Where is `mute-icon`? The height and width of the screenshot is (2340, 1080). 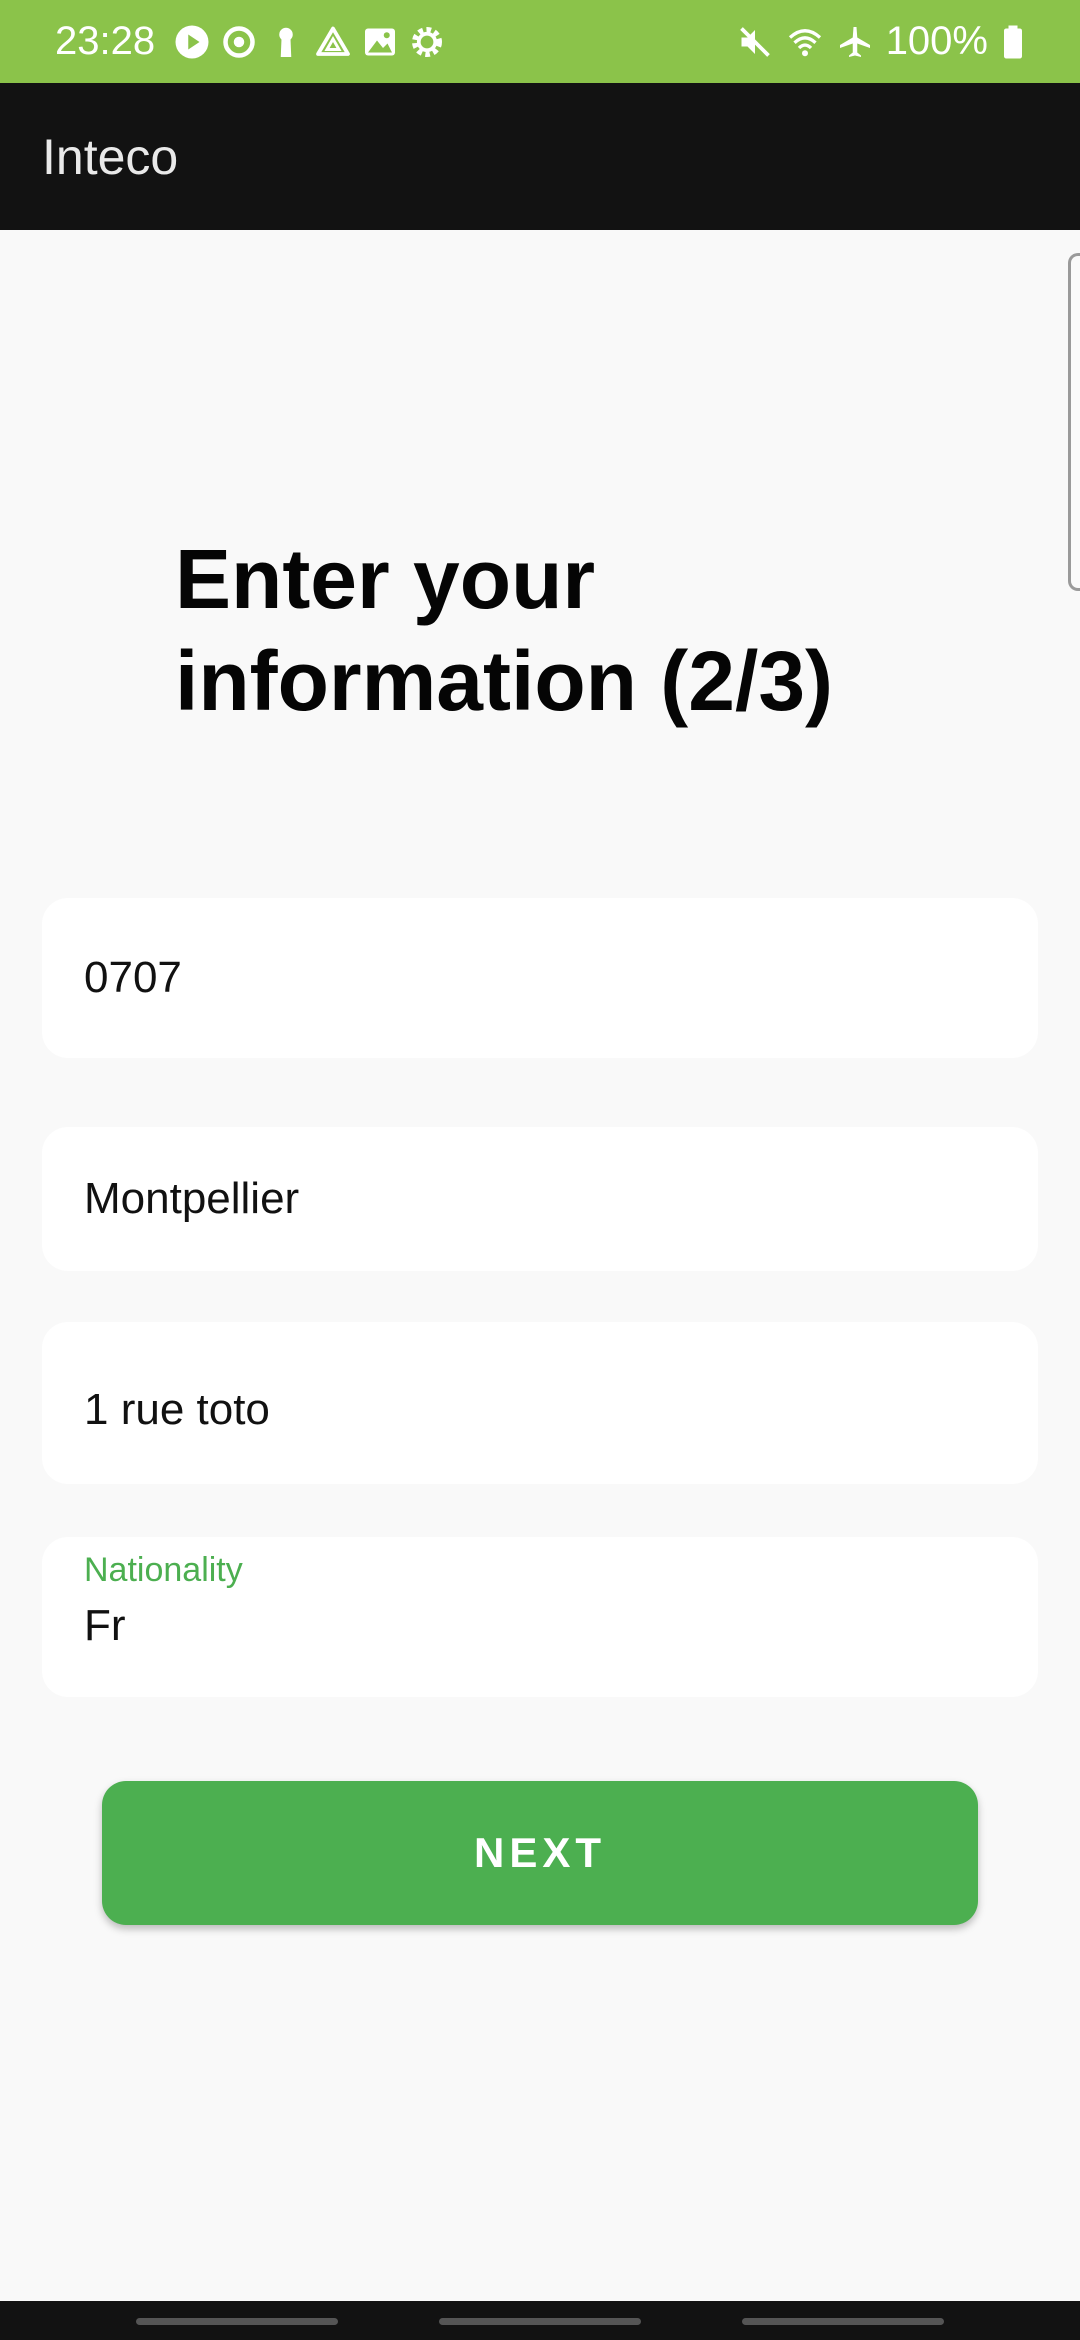 mute-icon is located at coordinates (755, 42).